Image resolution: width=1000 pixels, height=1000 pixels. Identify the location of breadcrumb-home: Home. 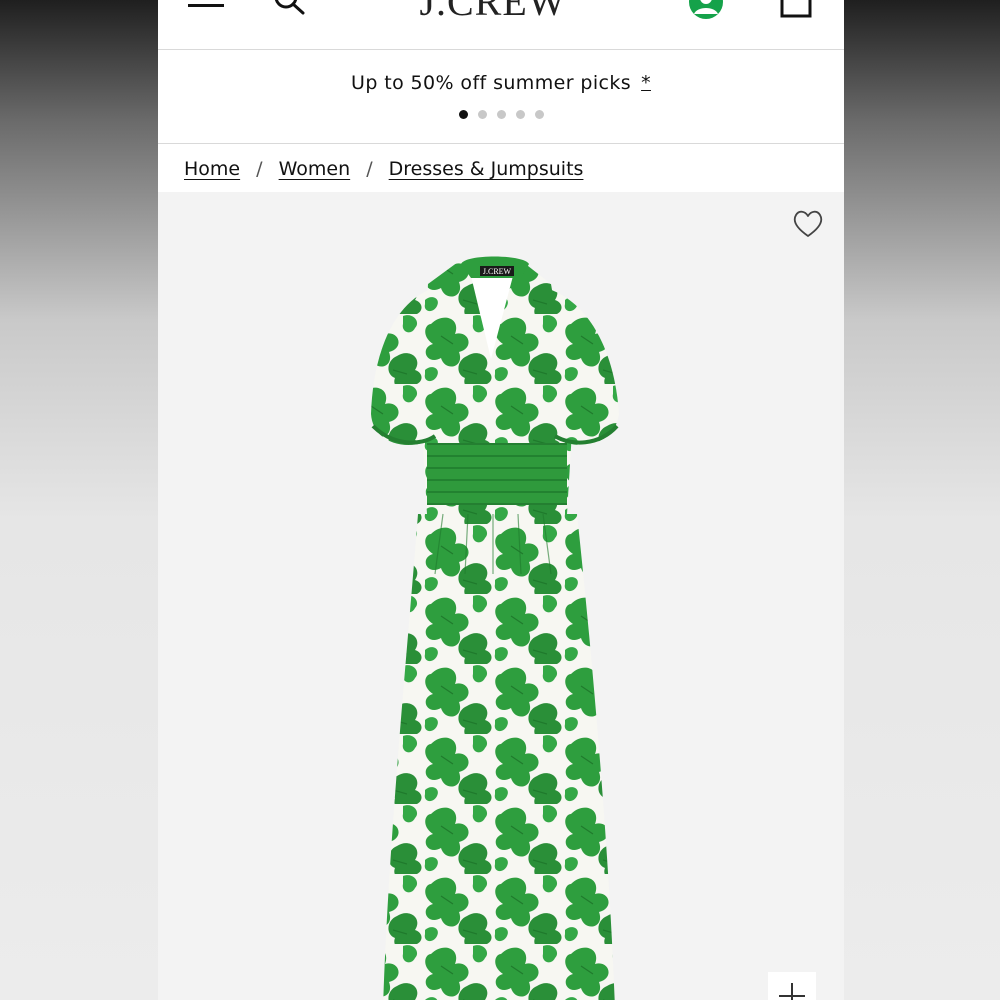
(212, 169).